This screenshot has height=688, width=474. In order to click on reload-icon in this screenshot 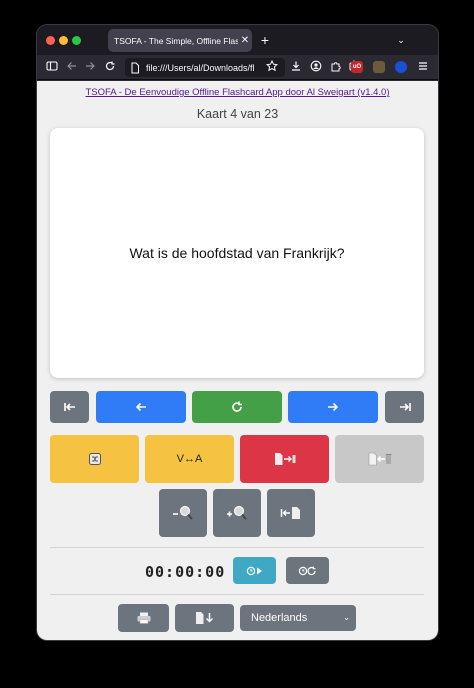, I will do `click(110, 67)`.